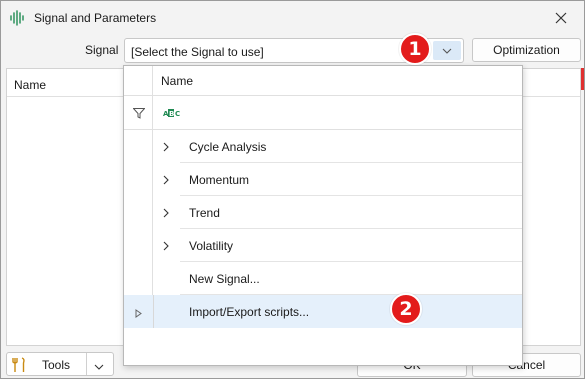  What do you see at coordinates (323, 113) in the screenshot?
I see `filter-row: A B C` at bounding box center [323, 113].